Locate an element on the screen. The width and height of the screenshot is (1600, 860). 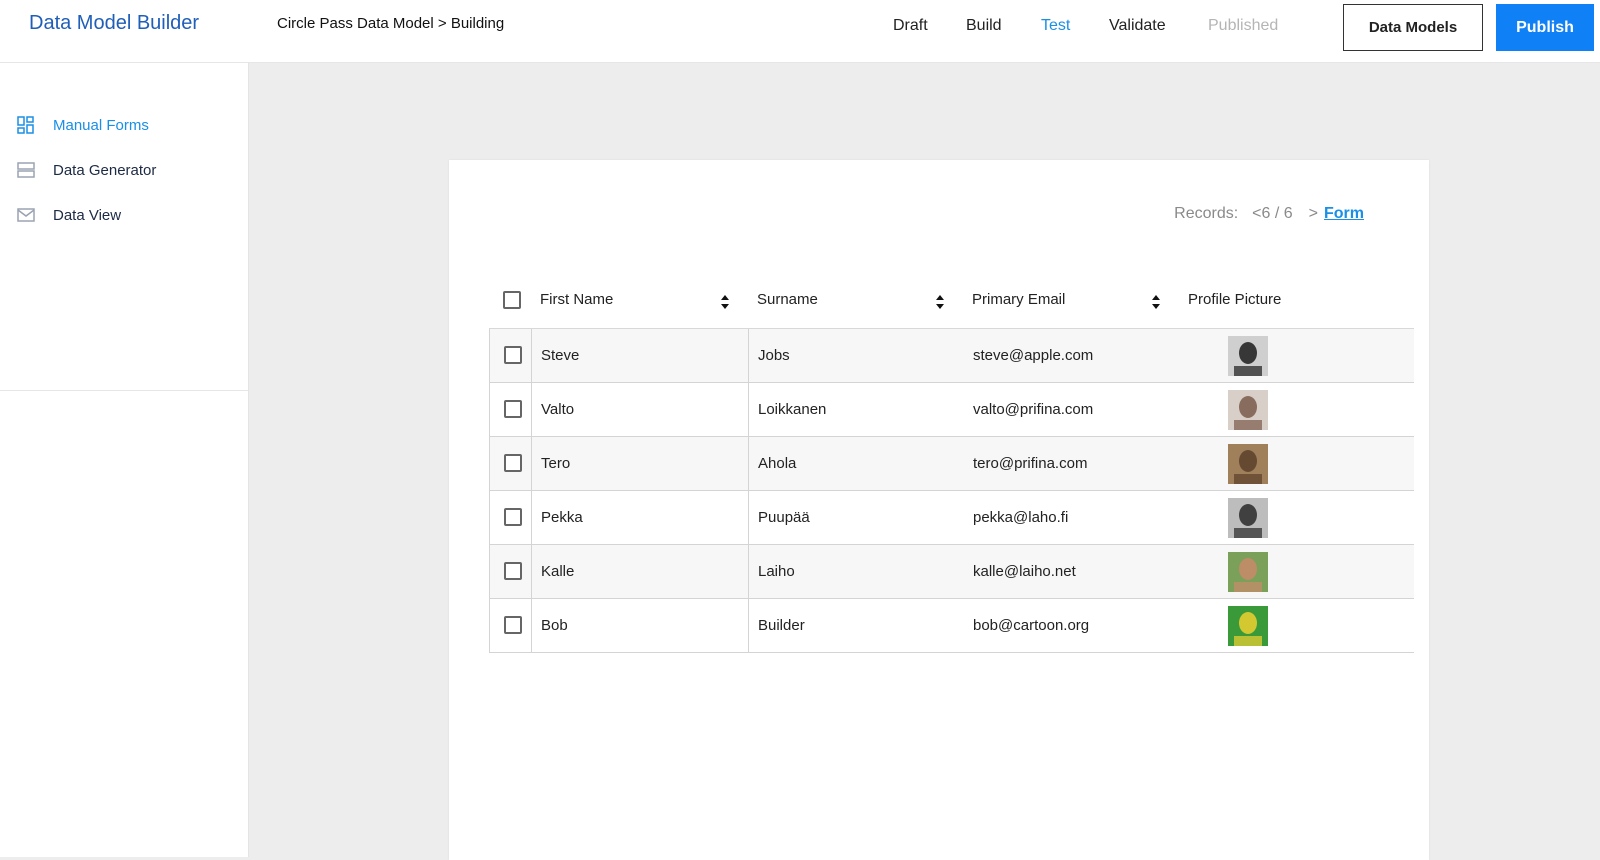
sidebar-item-data-view: Data View is located at coordinates (124, 215).